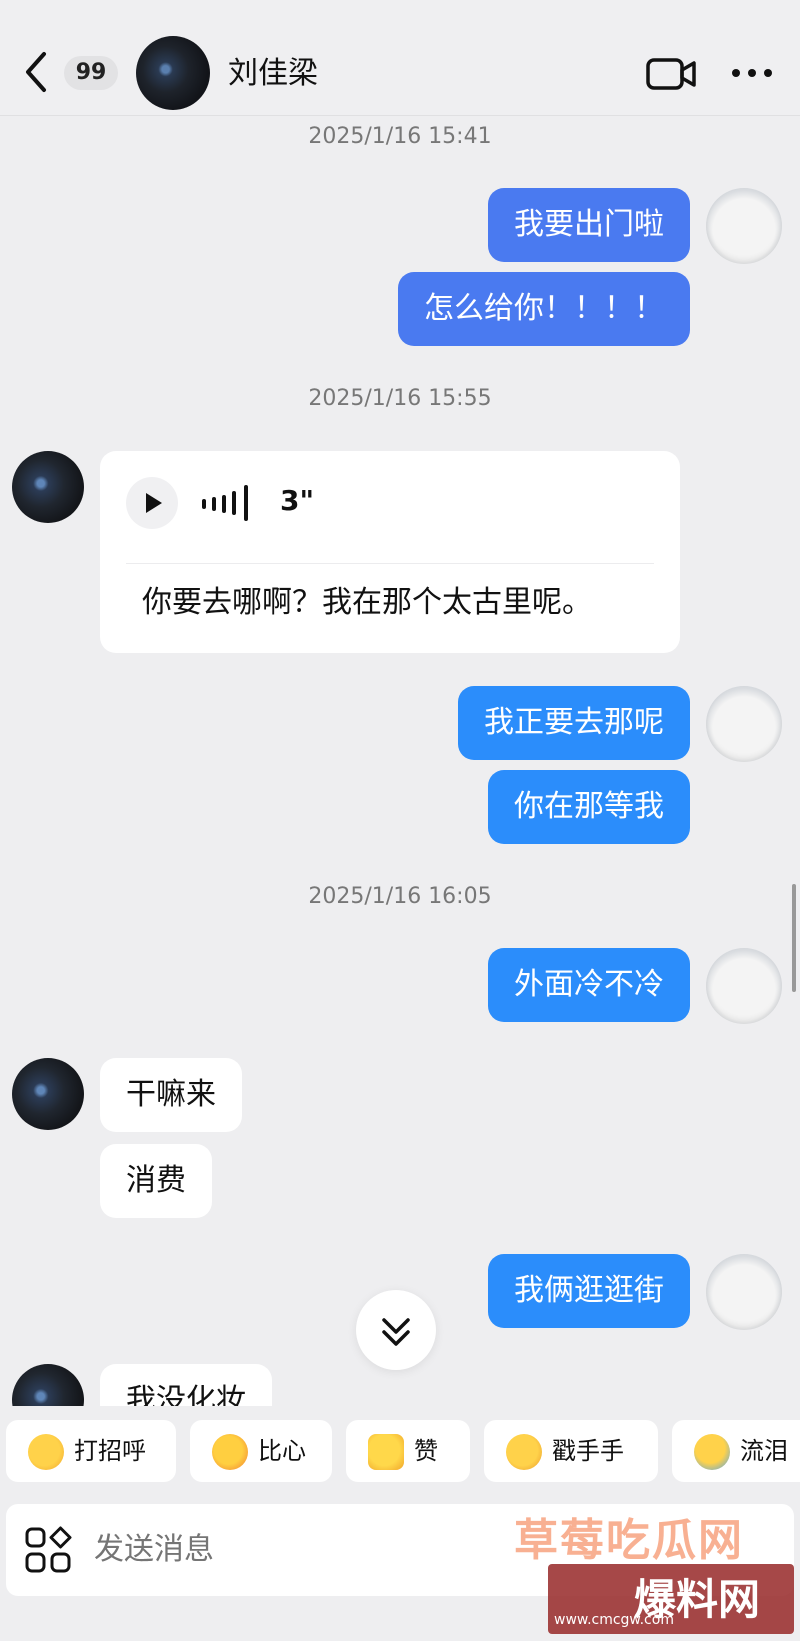  I want to click on quick-reaction-chip: 比心, so click(261, 1451).